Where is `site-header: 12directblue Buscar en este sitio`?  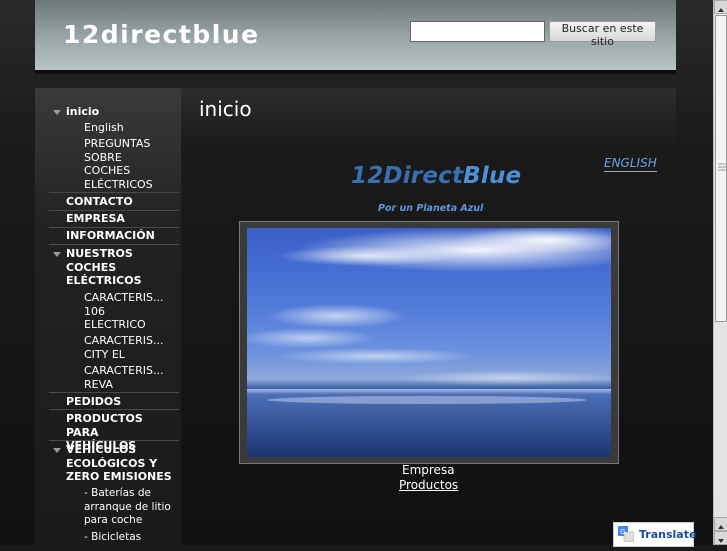
site-header: 12directblue Buscar en este sitio is located at coordinates (355, 37).